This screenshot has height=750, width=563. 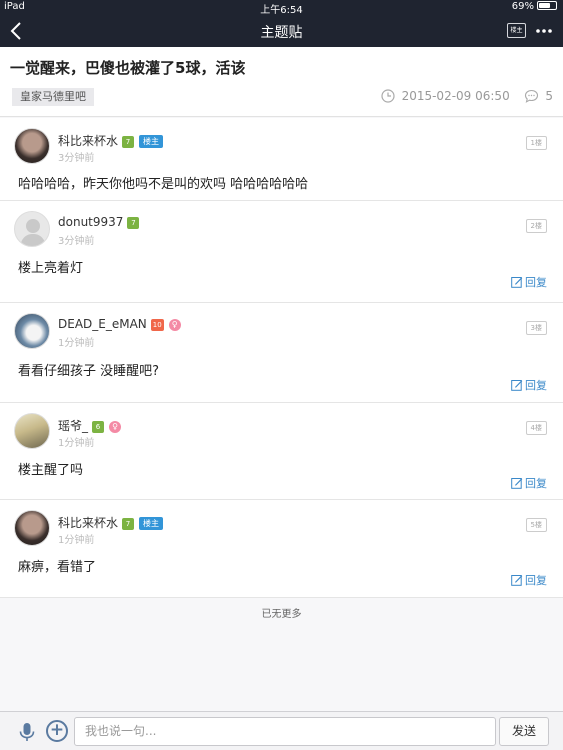 I want to click on post-item: 科比来杯水 7 楼主 1分钟前 5楼 麻痹，看错了 回复, so click(x=281, y=549).